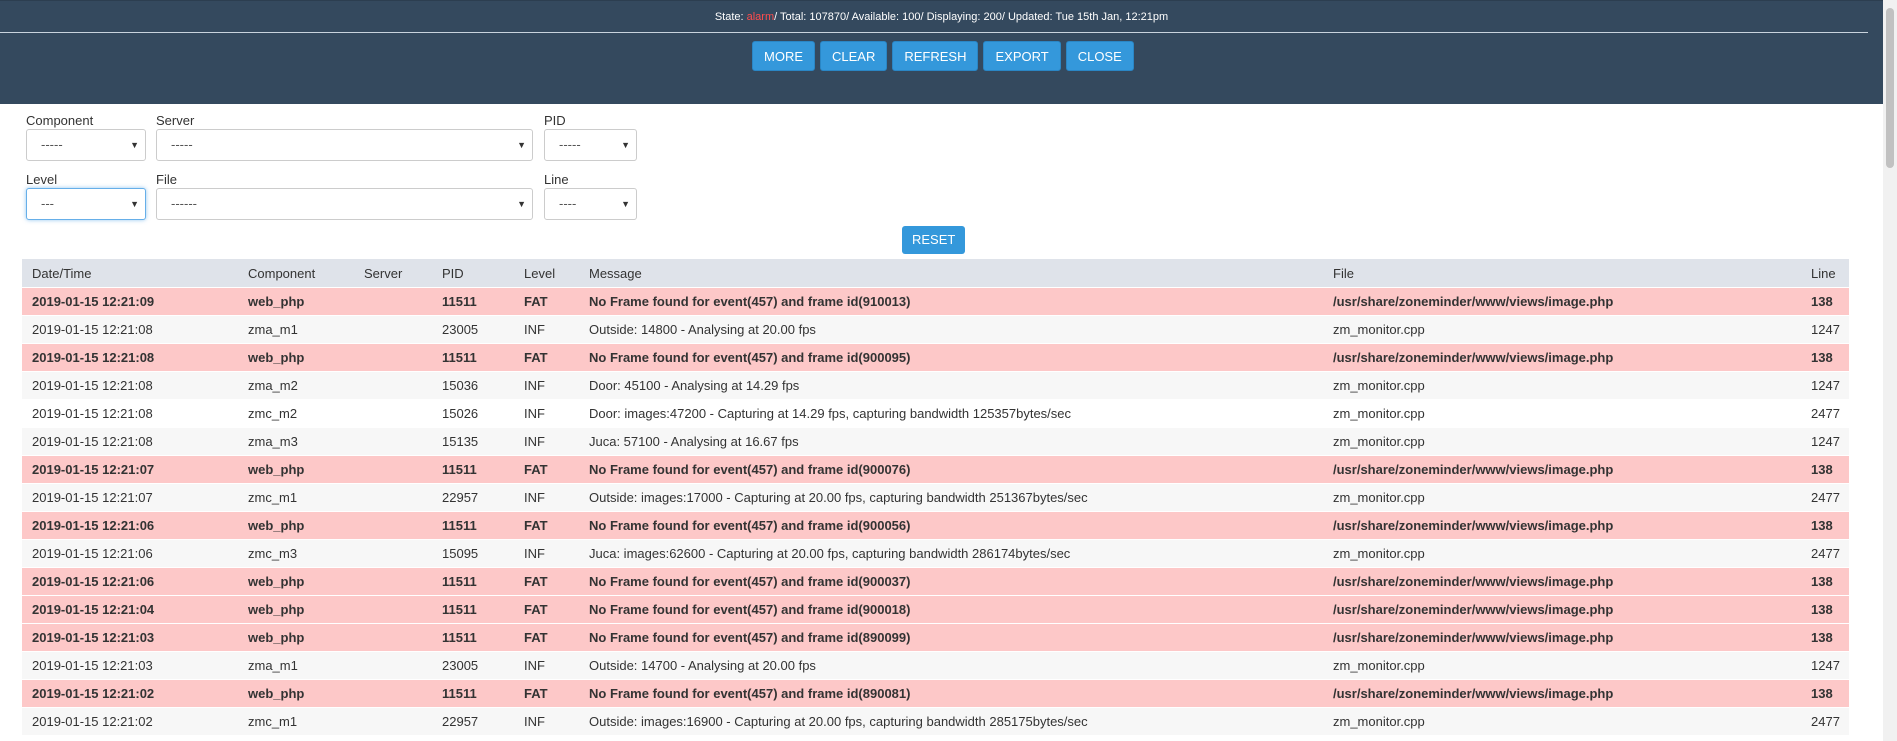 Image resolution: width=1897 pixels, height=741 pixels. I want to click on close-button: CLOSE, so click(1099, 56).